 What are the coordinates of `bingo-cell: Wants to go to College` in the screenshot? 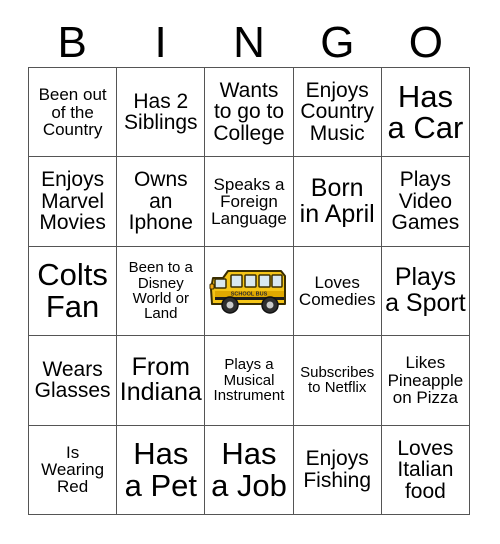 It's located at (249, 113).